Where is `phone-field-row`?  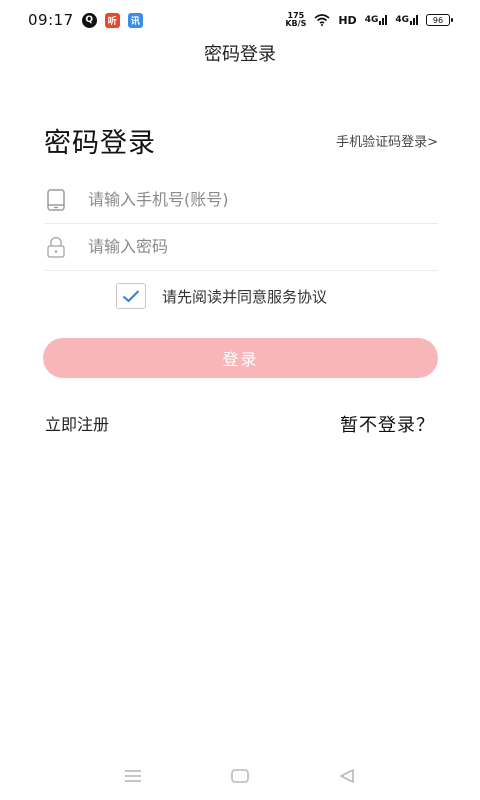 phone-field-row is located at coordinates (241, 200).